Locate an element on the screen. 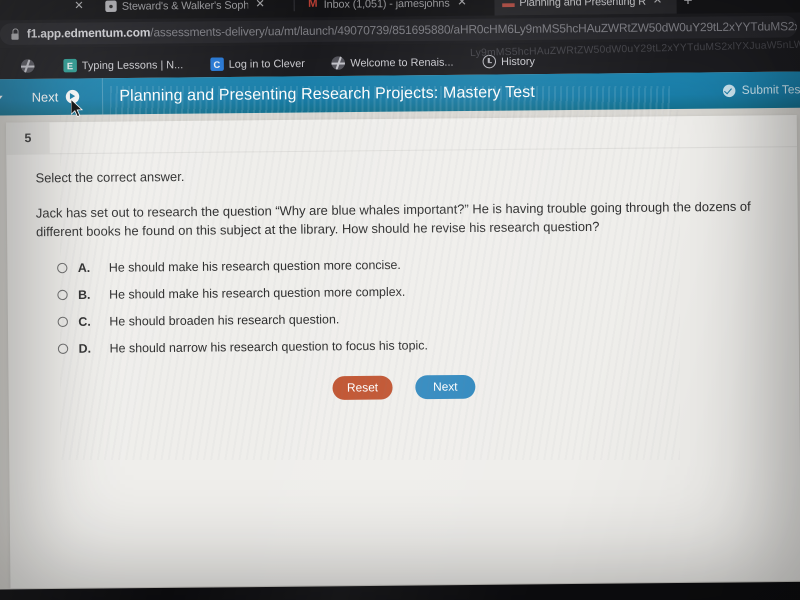 The width and height of the screenshot is (800, 600). bookmark-label: Log in to Clever is located at coordinates (266, 64).